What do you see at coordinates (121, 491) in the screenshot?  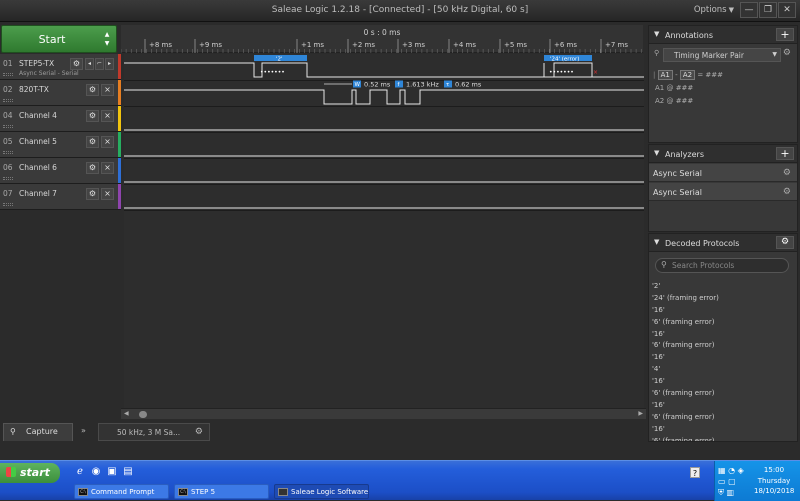 I see `task-command-prompt: C:\ Command Prompt` at bounding box center [121, 491].